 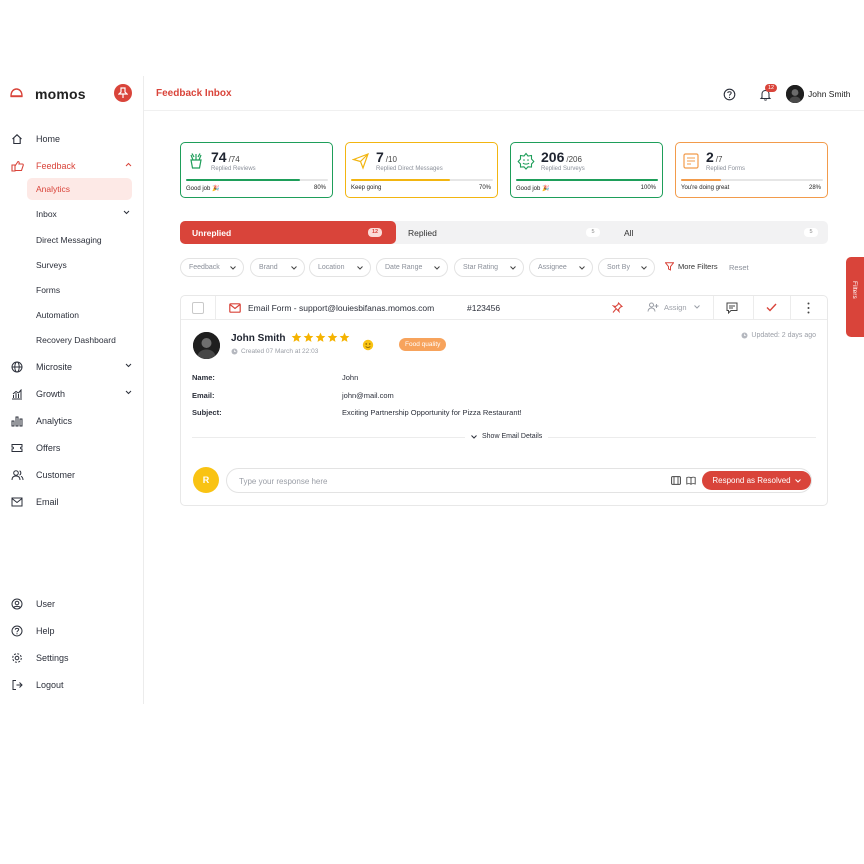 I want to click on pin-icon, so click(x=617, y=308).